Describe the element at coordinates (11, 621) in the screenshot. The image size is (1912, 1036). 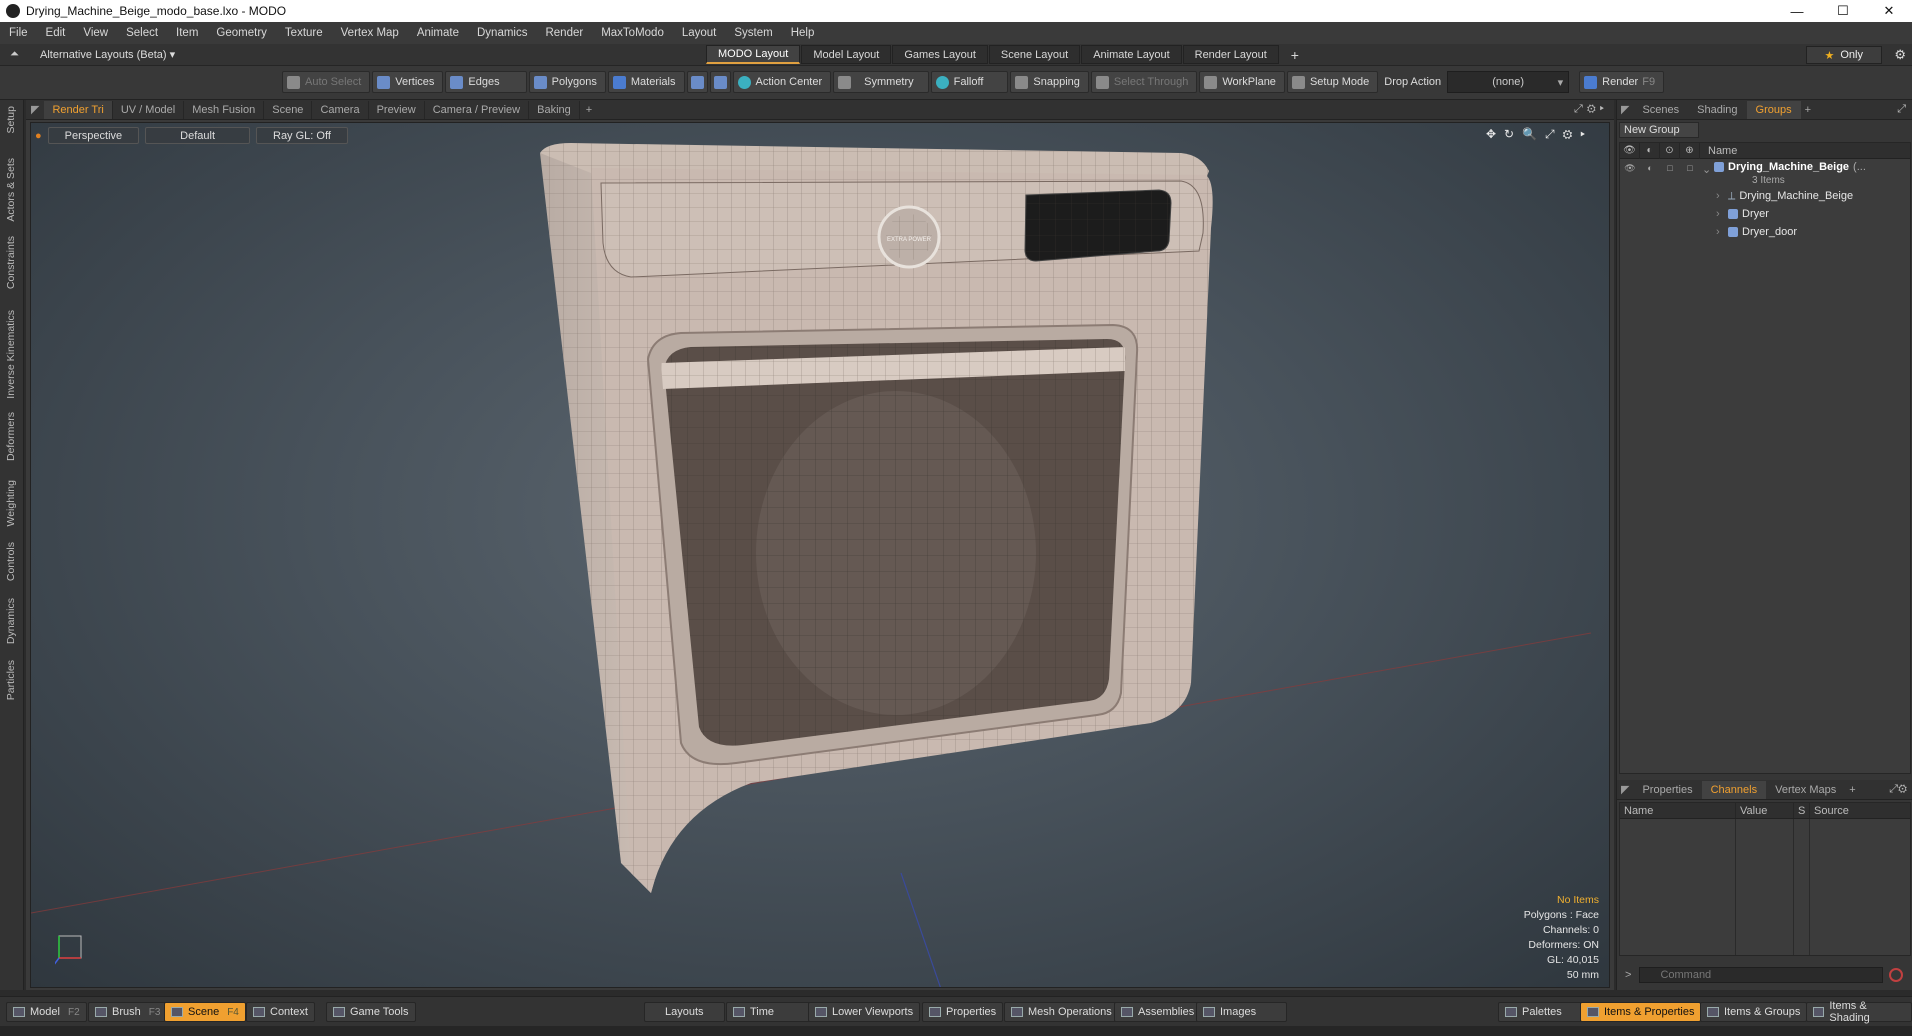
I see `left-tab-dynamics: Dynamics` at that location.